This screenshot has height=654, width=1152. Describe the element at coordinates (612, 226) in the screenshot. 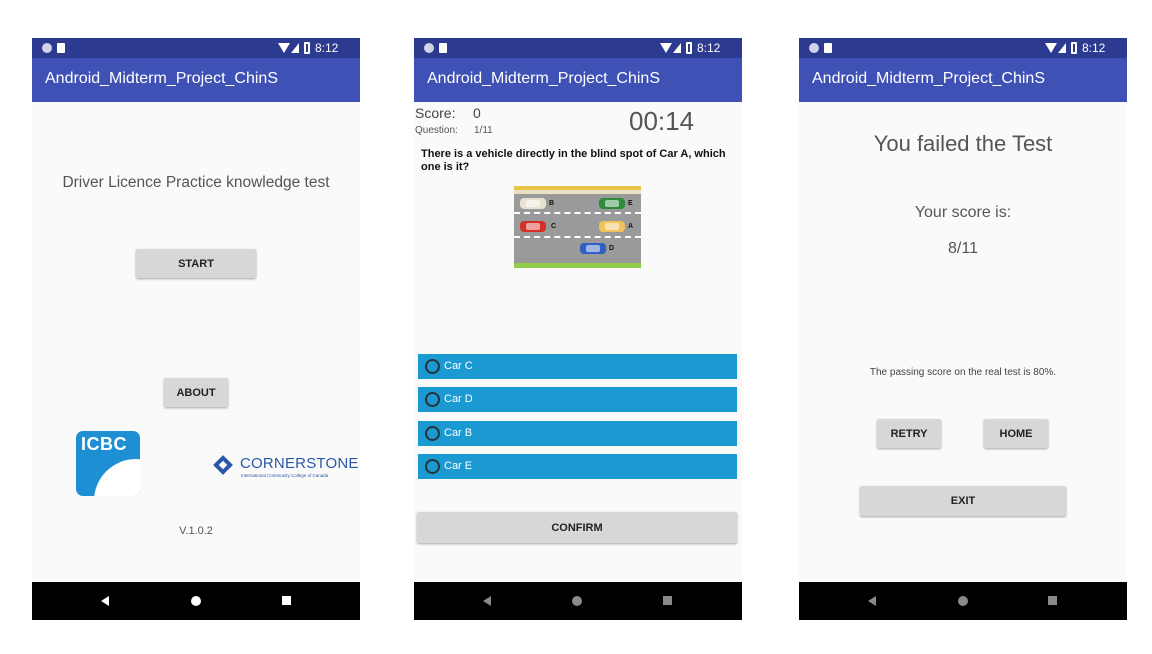

I see `car-a-icon` at that location.